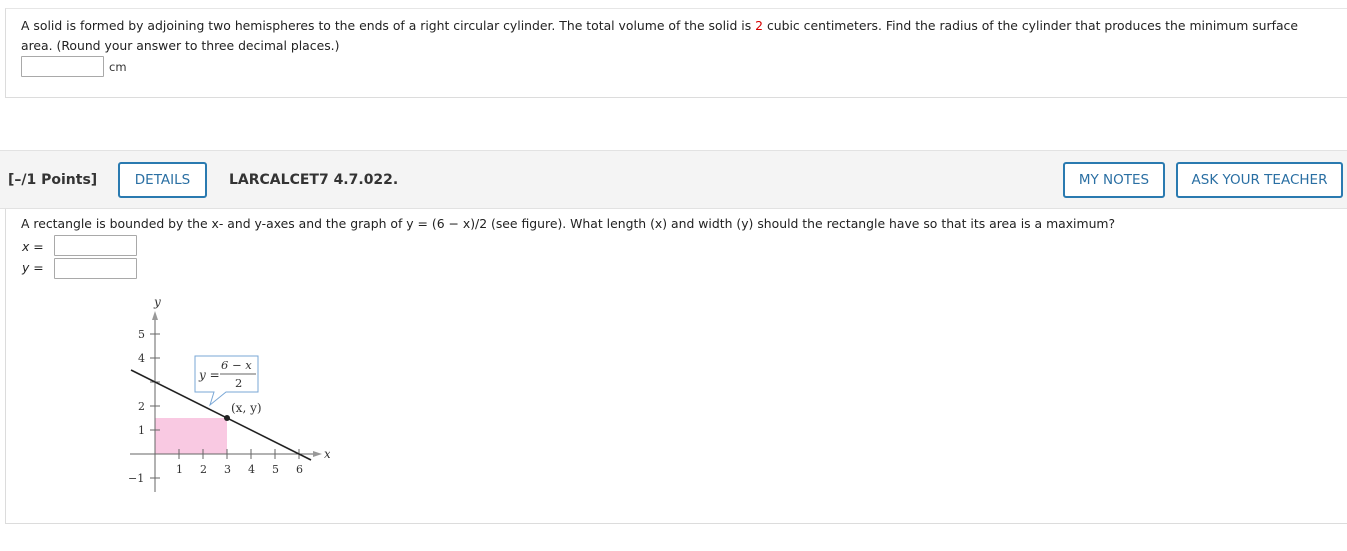 The image size is (1347, 551). I want to click on y-tick-label-4: 4, so click(141, 358).